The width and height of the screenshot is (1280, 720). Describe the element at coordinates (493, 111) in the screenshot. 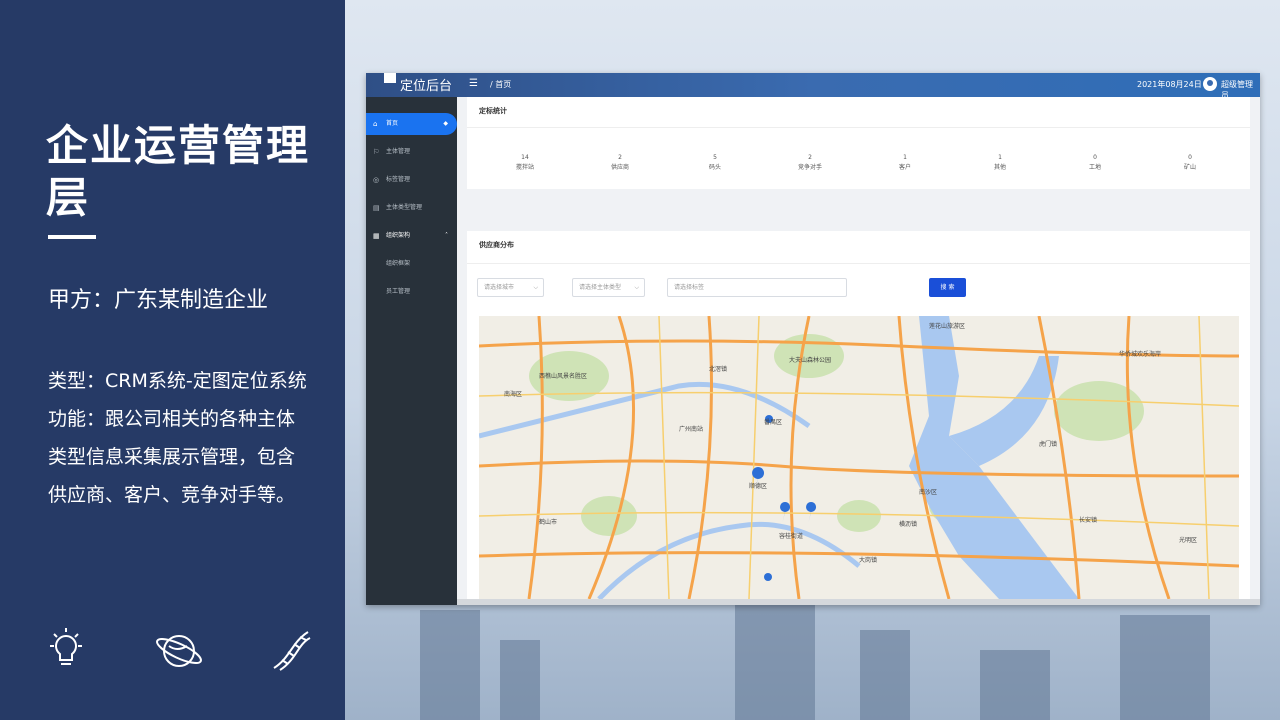

I see `stats-title: 定标统计` at that location.